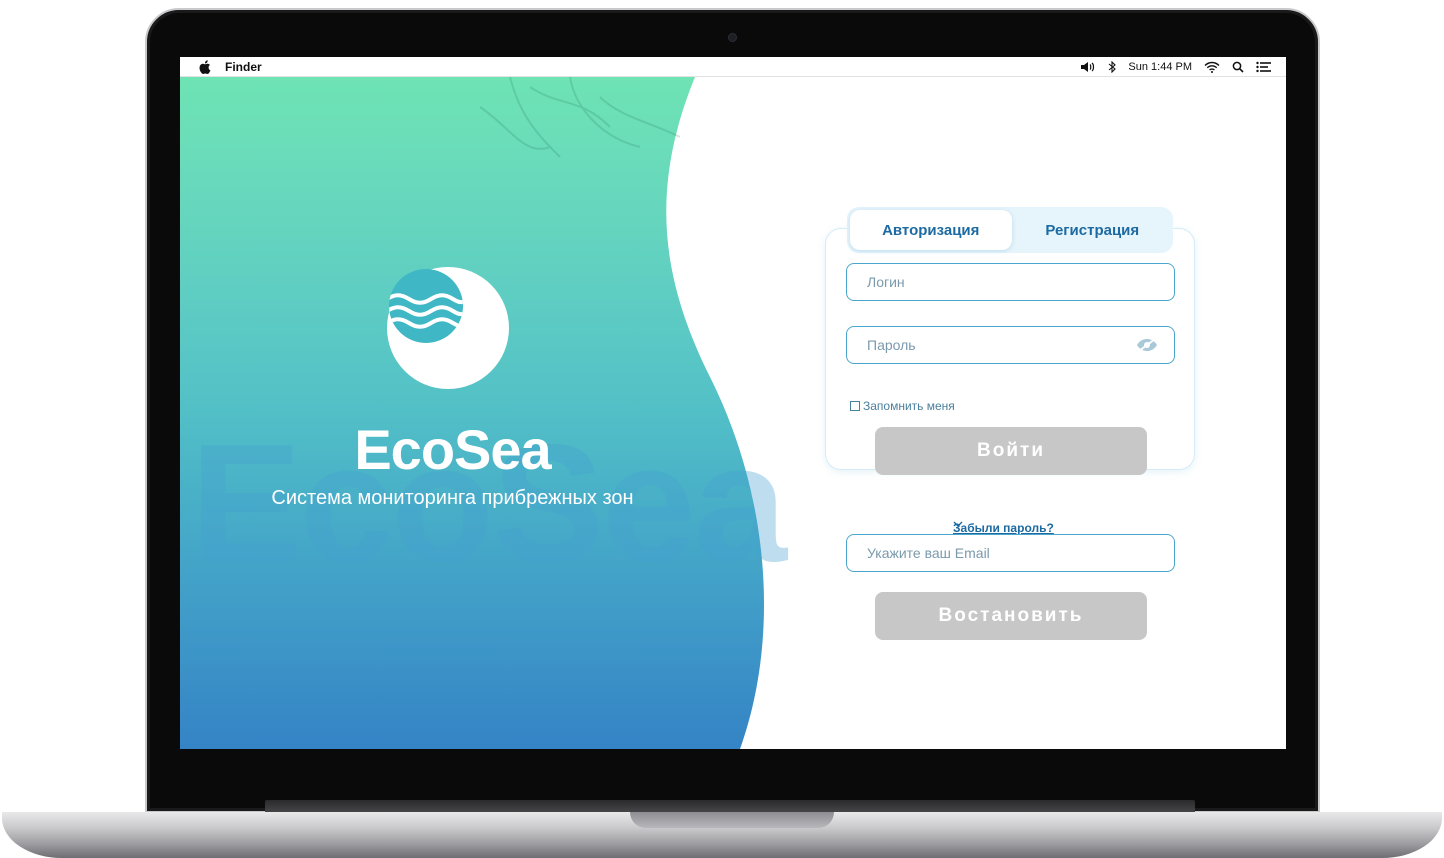 This screenshot has width=1444, height=858. I want to click on email-field, so click(1010, 553).